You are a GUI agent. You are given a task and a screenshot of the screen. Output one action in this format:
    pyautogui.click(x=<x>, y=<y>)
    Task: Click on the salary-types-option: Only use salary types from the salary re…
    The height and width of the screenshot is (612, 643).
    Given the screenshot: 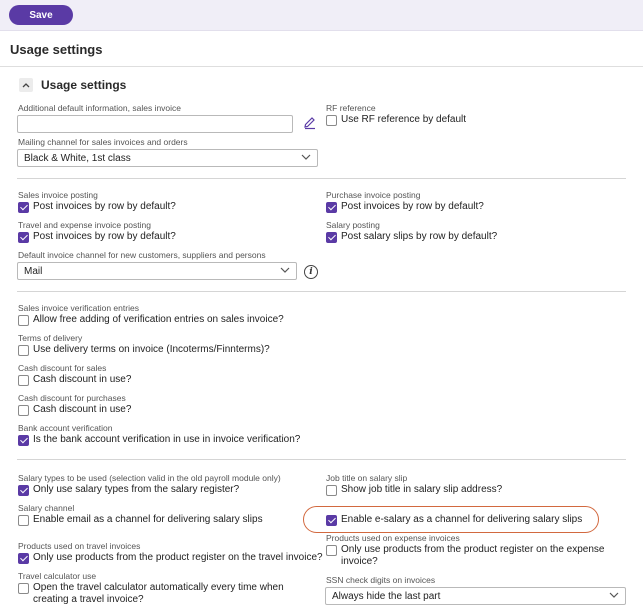 What is the action you would take?
    pyautogui.click(x=128, y=490)
    